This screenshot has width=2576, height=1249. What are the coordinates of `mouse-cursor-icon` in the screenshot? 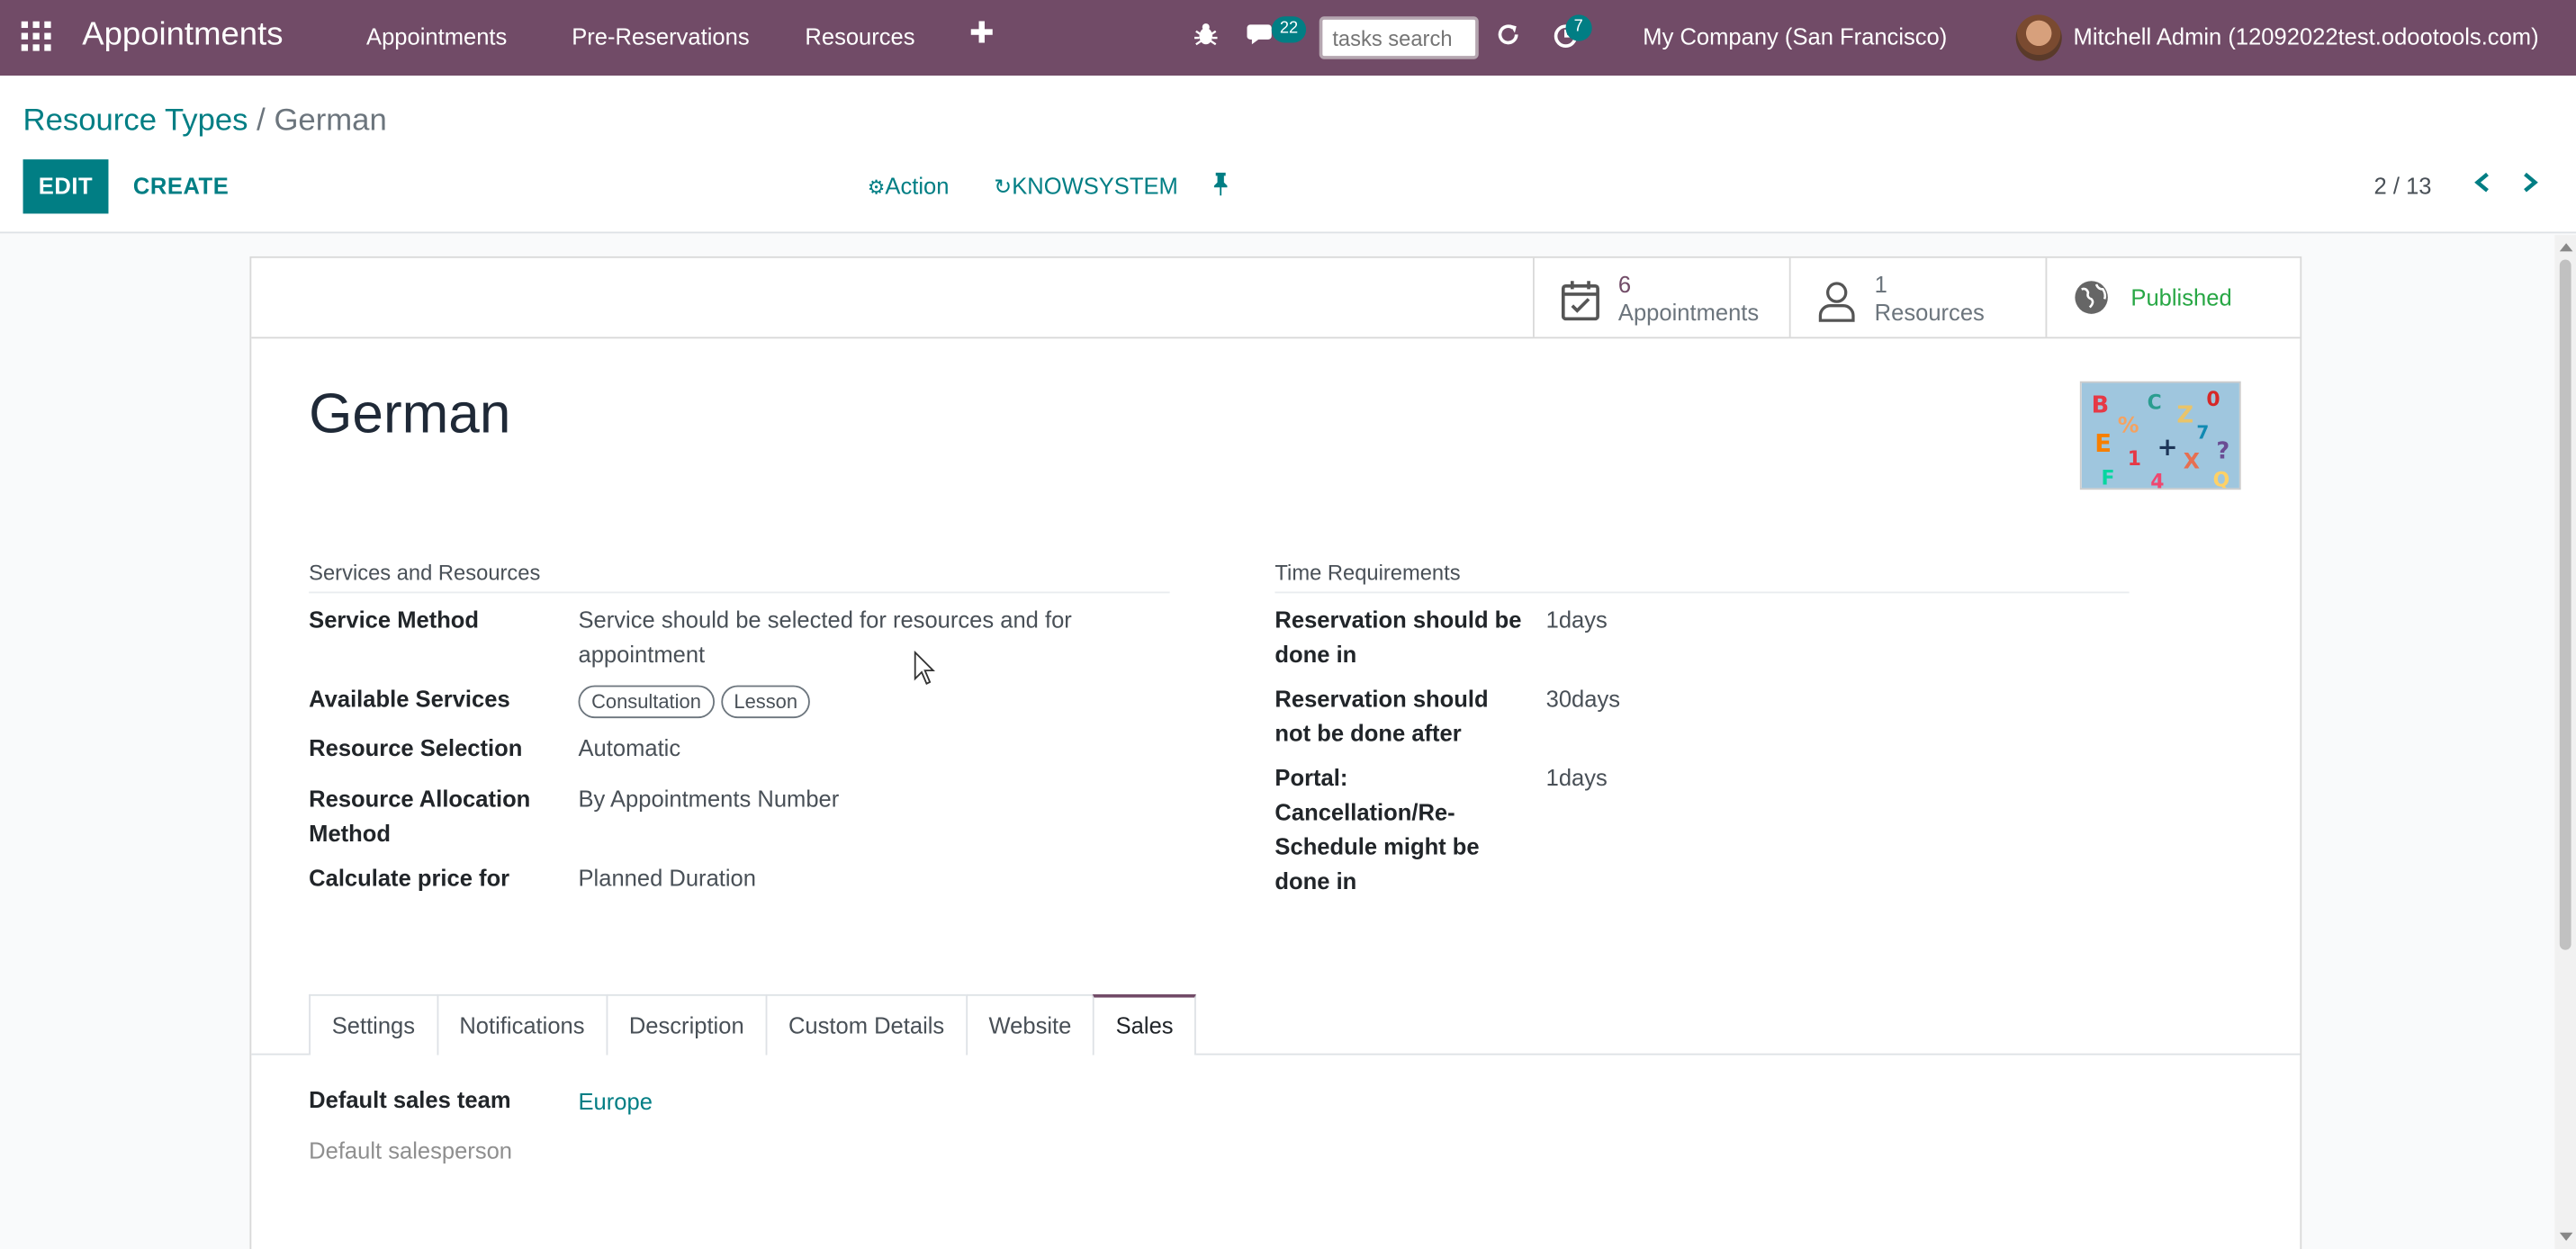 It's located at (925, 668).